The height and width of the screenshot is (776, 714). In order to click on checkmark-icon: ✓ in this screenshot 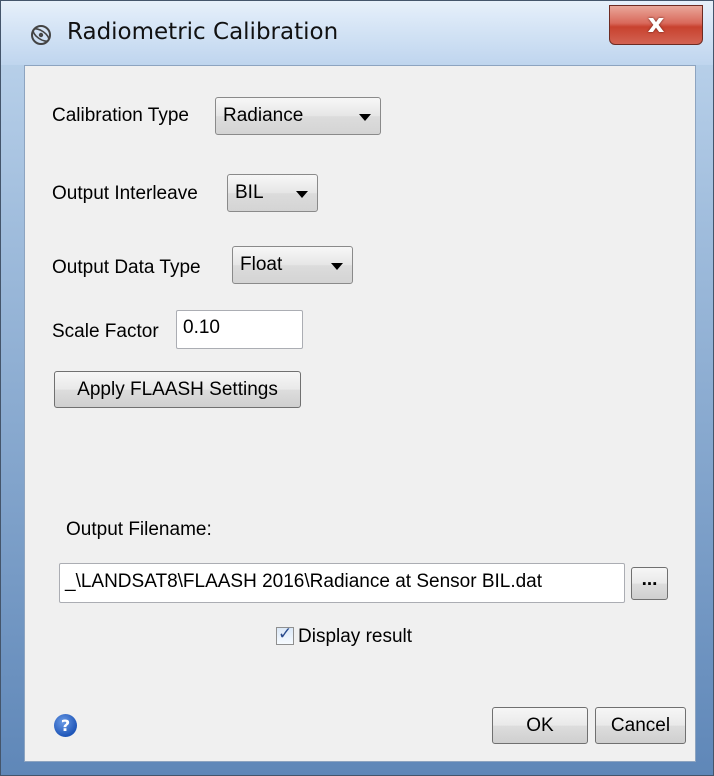, I will do `click(285, 634)`.